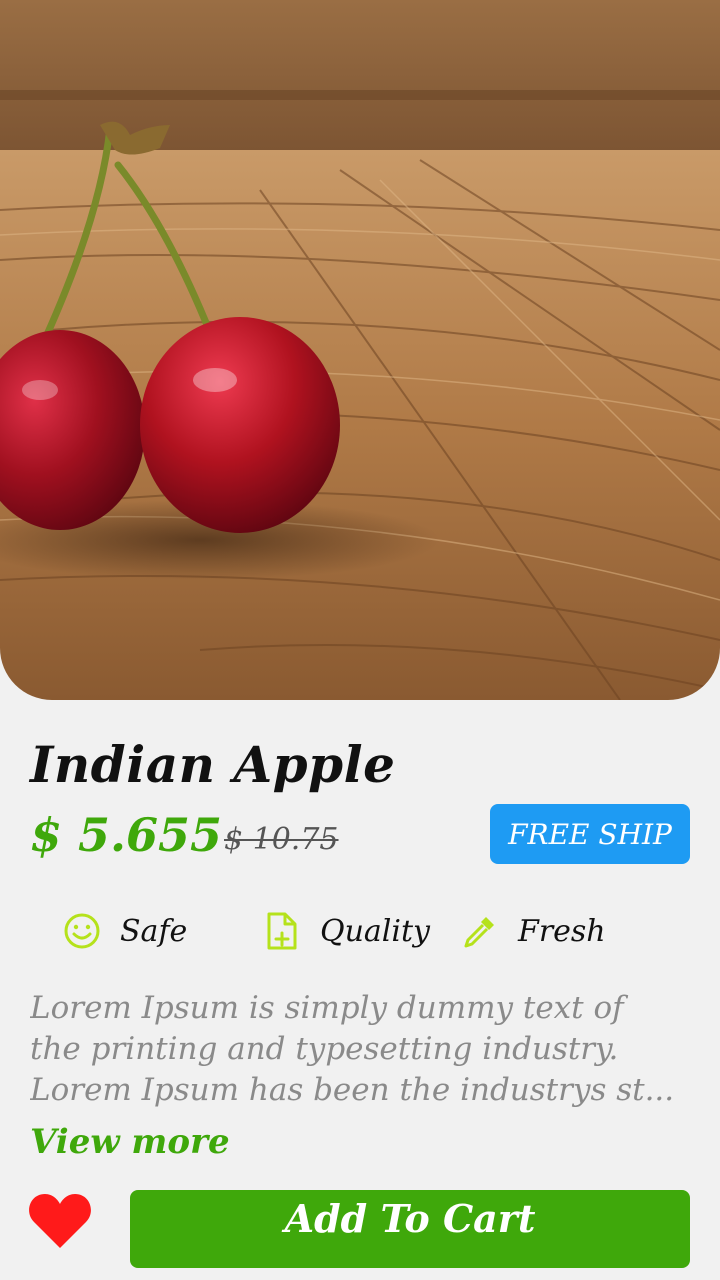 Image resolution: width=720 pixels, height=1280 pixels. What do you see at coordinates (282, 931) in the screenshot?
I see `document-add-icon` at bounding box center [282, 931].